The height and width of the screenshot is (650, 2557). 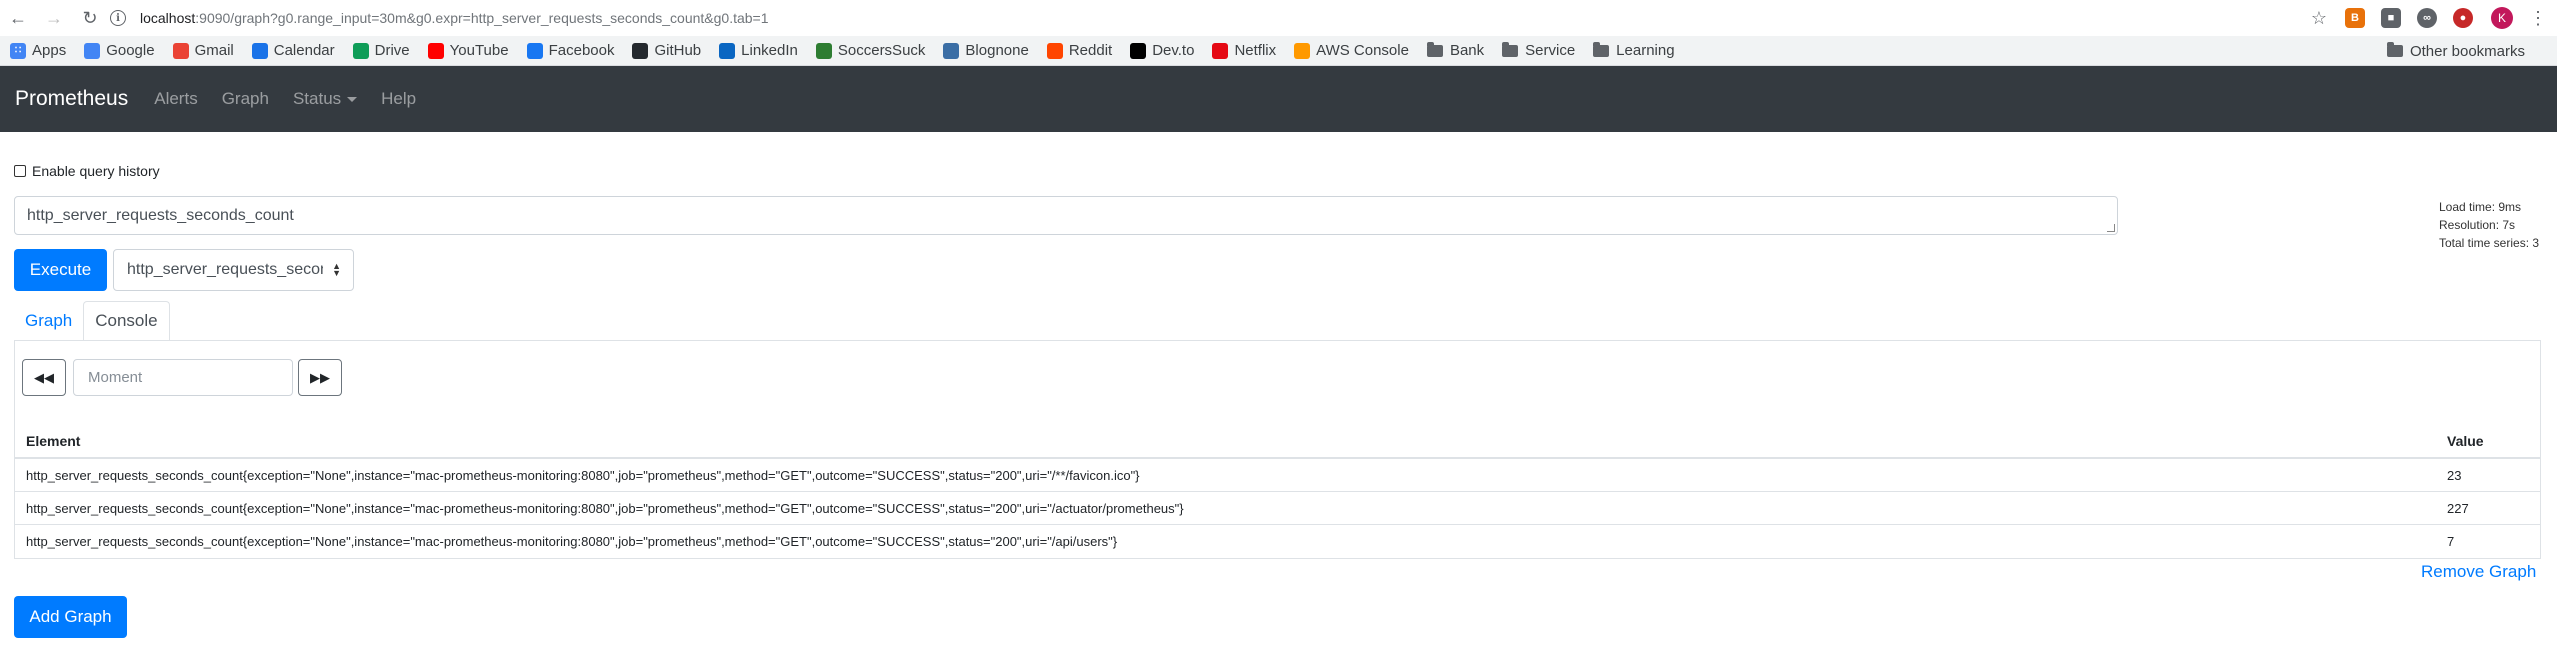 What do you see at coordinates (758, 50) in the screenshot?
I see `bookmark-linkedin: LinkedIn` at bounding box center [758, 50].